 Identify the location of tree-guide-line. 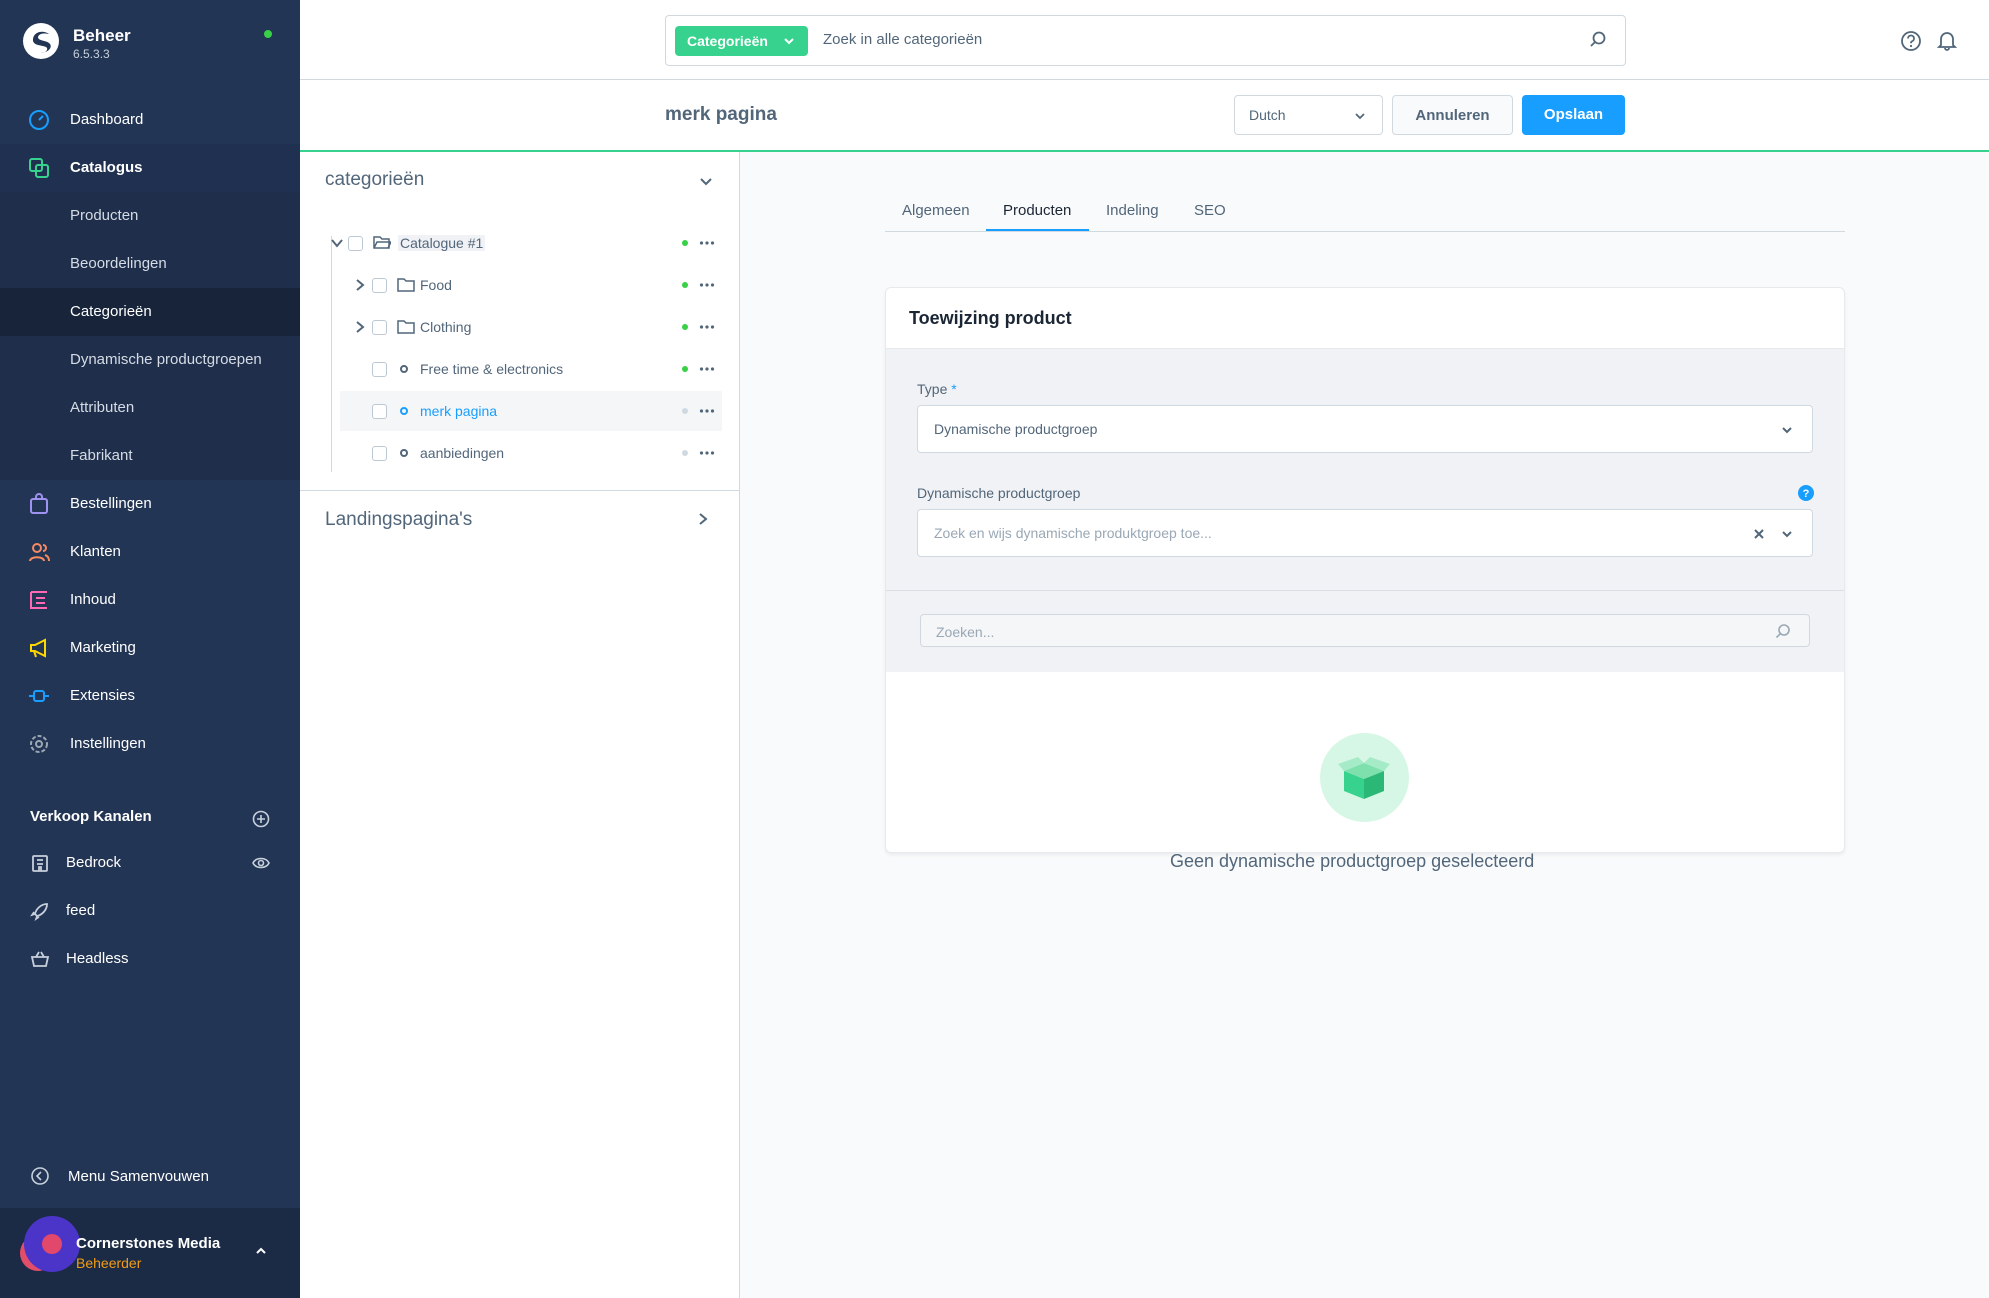
(331, 354).